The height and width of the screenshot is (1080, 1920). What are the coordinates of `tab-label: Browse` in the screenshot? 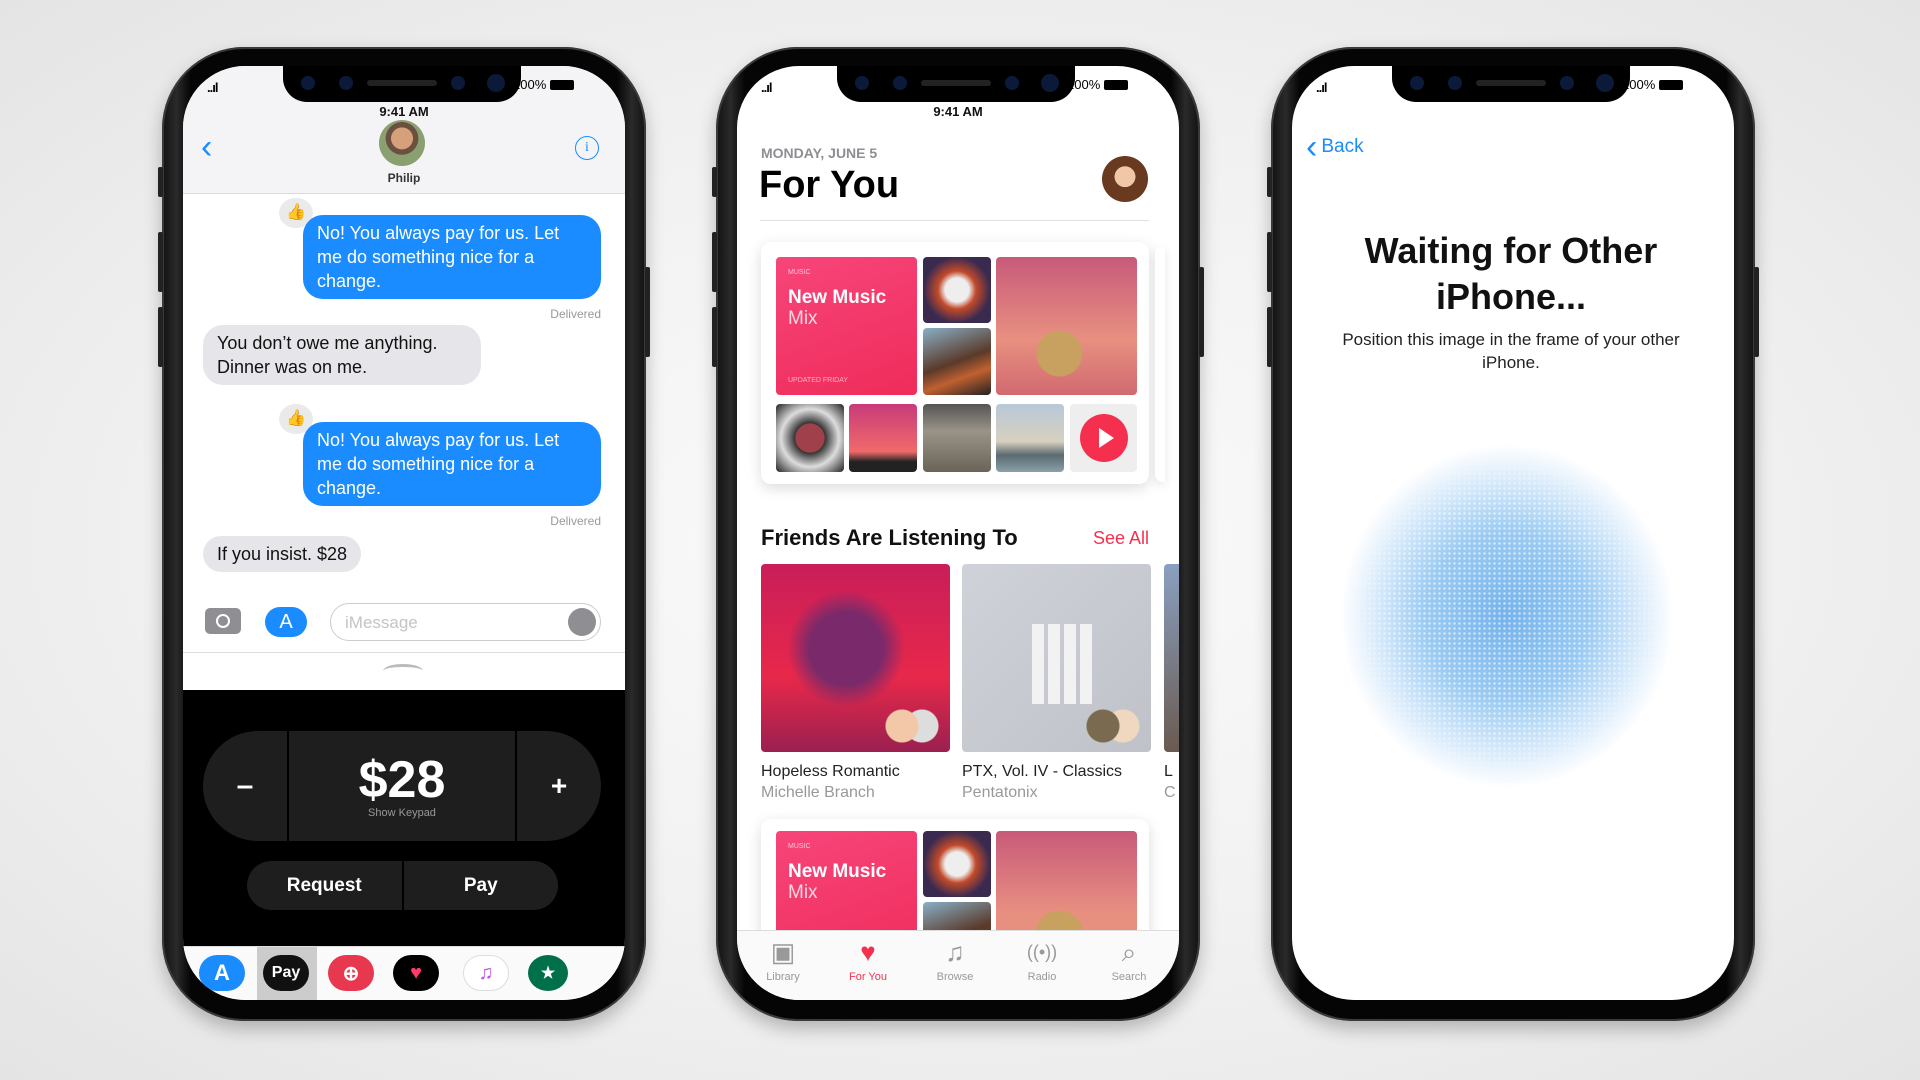 It's located at (955, 977).